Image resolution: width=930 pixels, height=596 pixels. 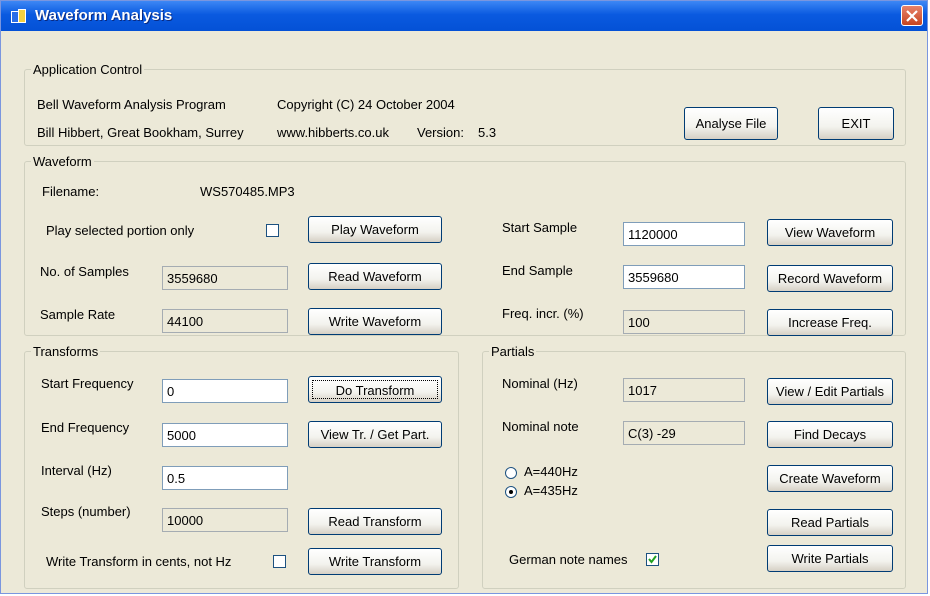 I want to click on waveform-legend: Waveform, so click(x=62, y=161).